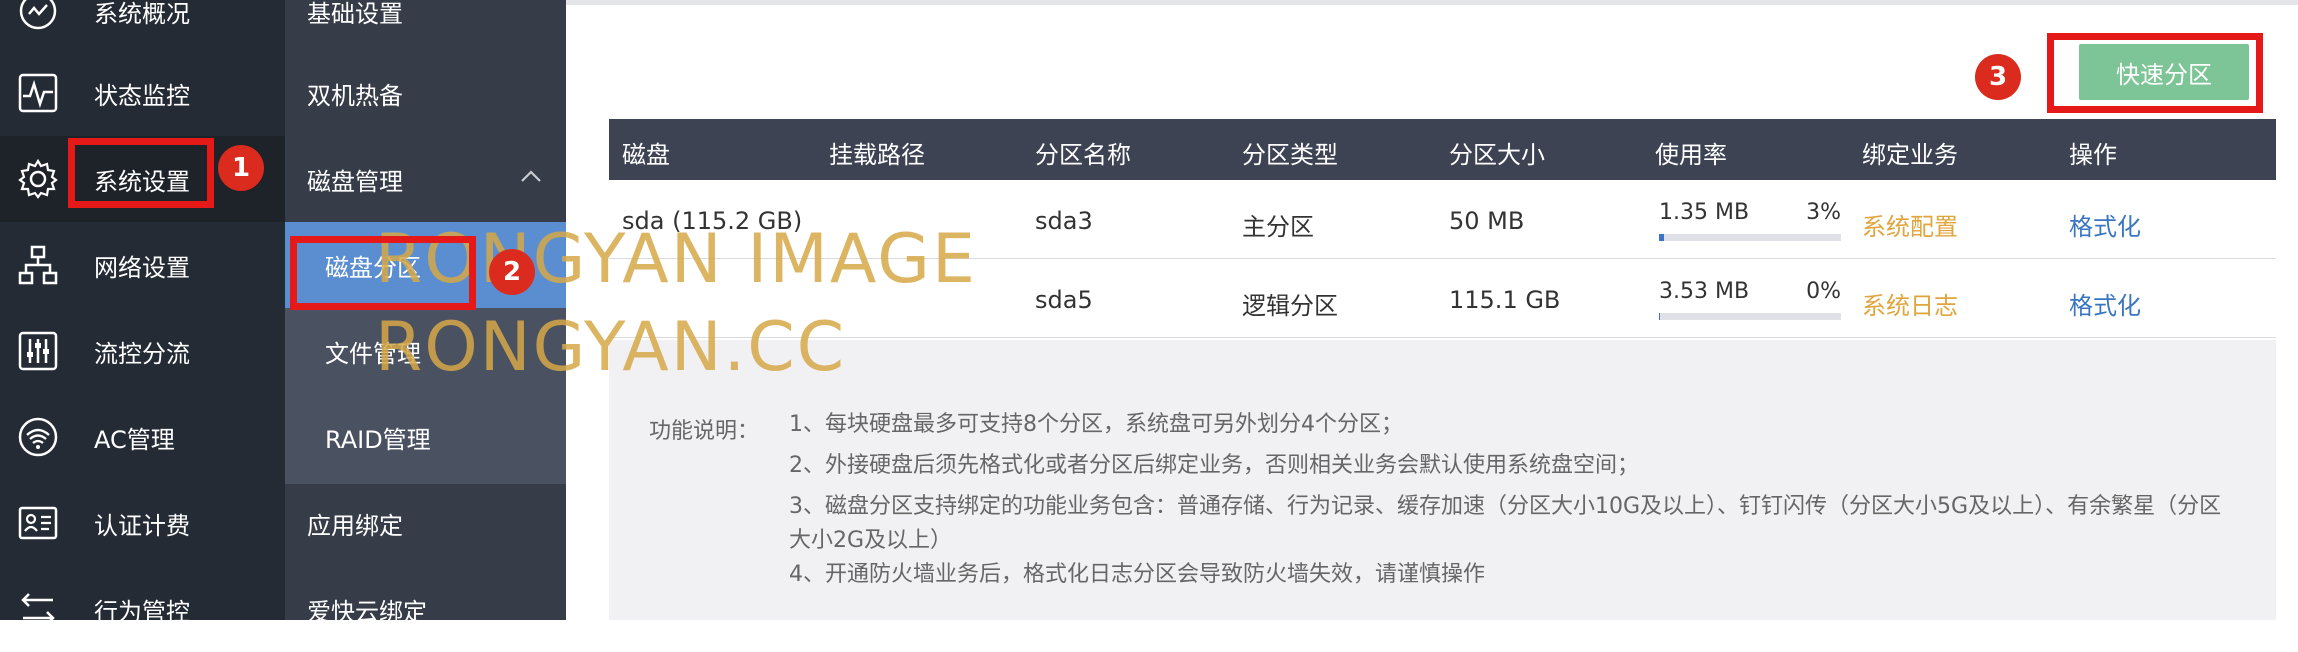  Describe the element at coordinates (425, 523) in the screenshot. I see `nav2-item-app-binding: 应用绑定` at that location.